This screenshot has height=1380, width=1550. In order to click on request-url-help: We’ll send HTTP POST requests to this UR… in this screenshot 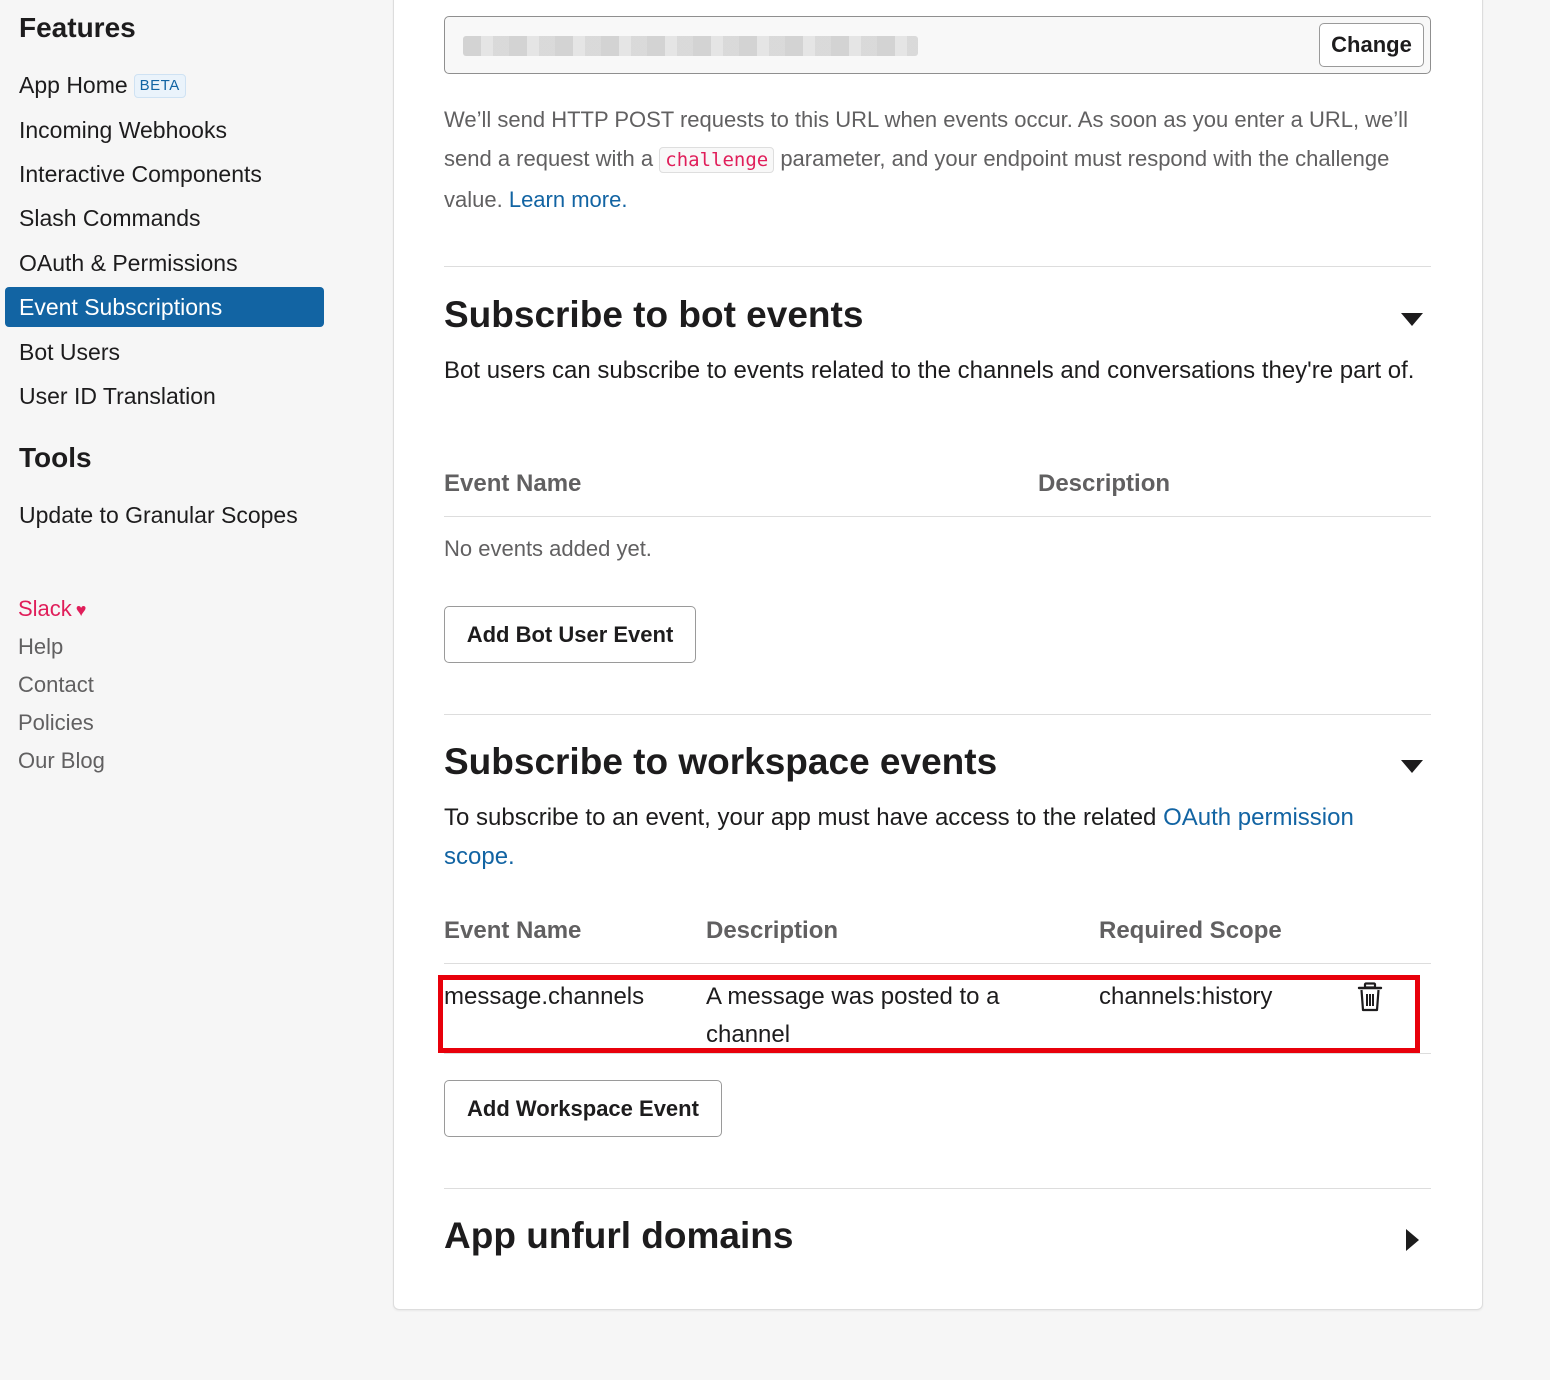, I will do `click(936, 159)`.